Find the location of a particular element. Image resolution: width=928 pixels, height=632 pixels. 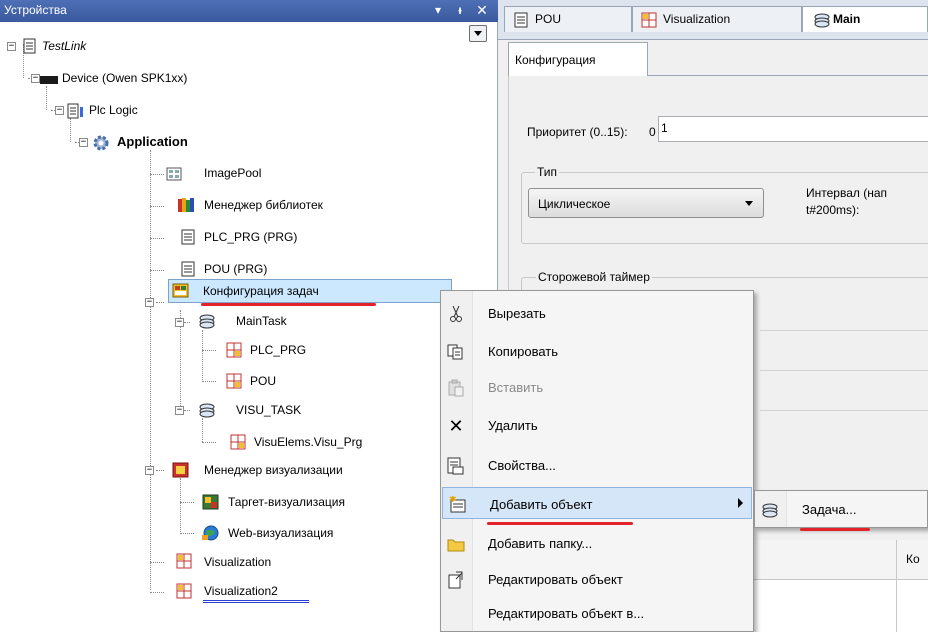

tree-item-testlink: TestLink is located at coordinates (64, 46).